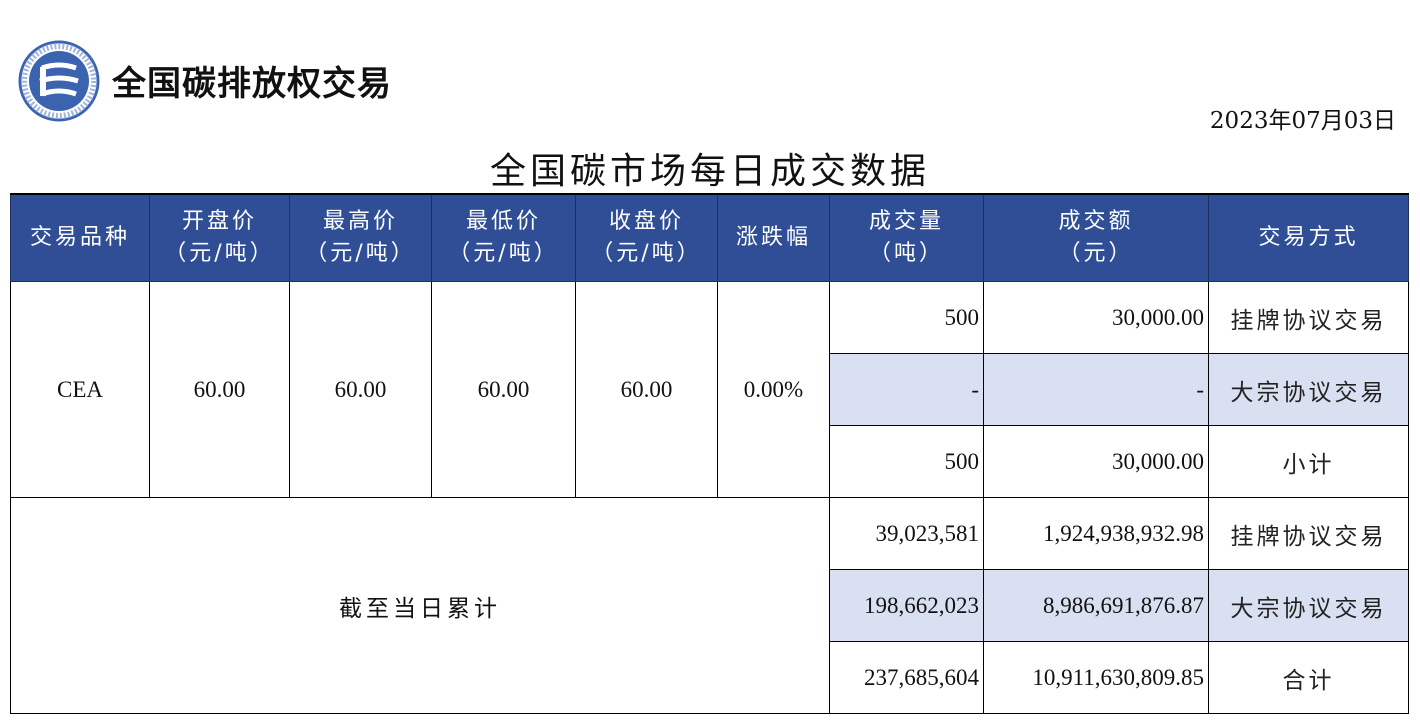 The image size is (1420, 724). Describe the element at coordinates (1302, 121) in the screenshot. I see `report-date: 2023年07月03日` at that location.